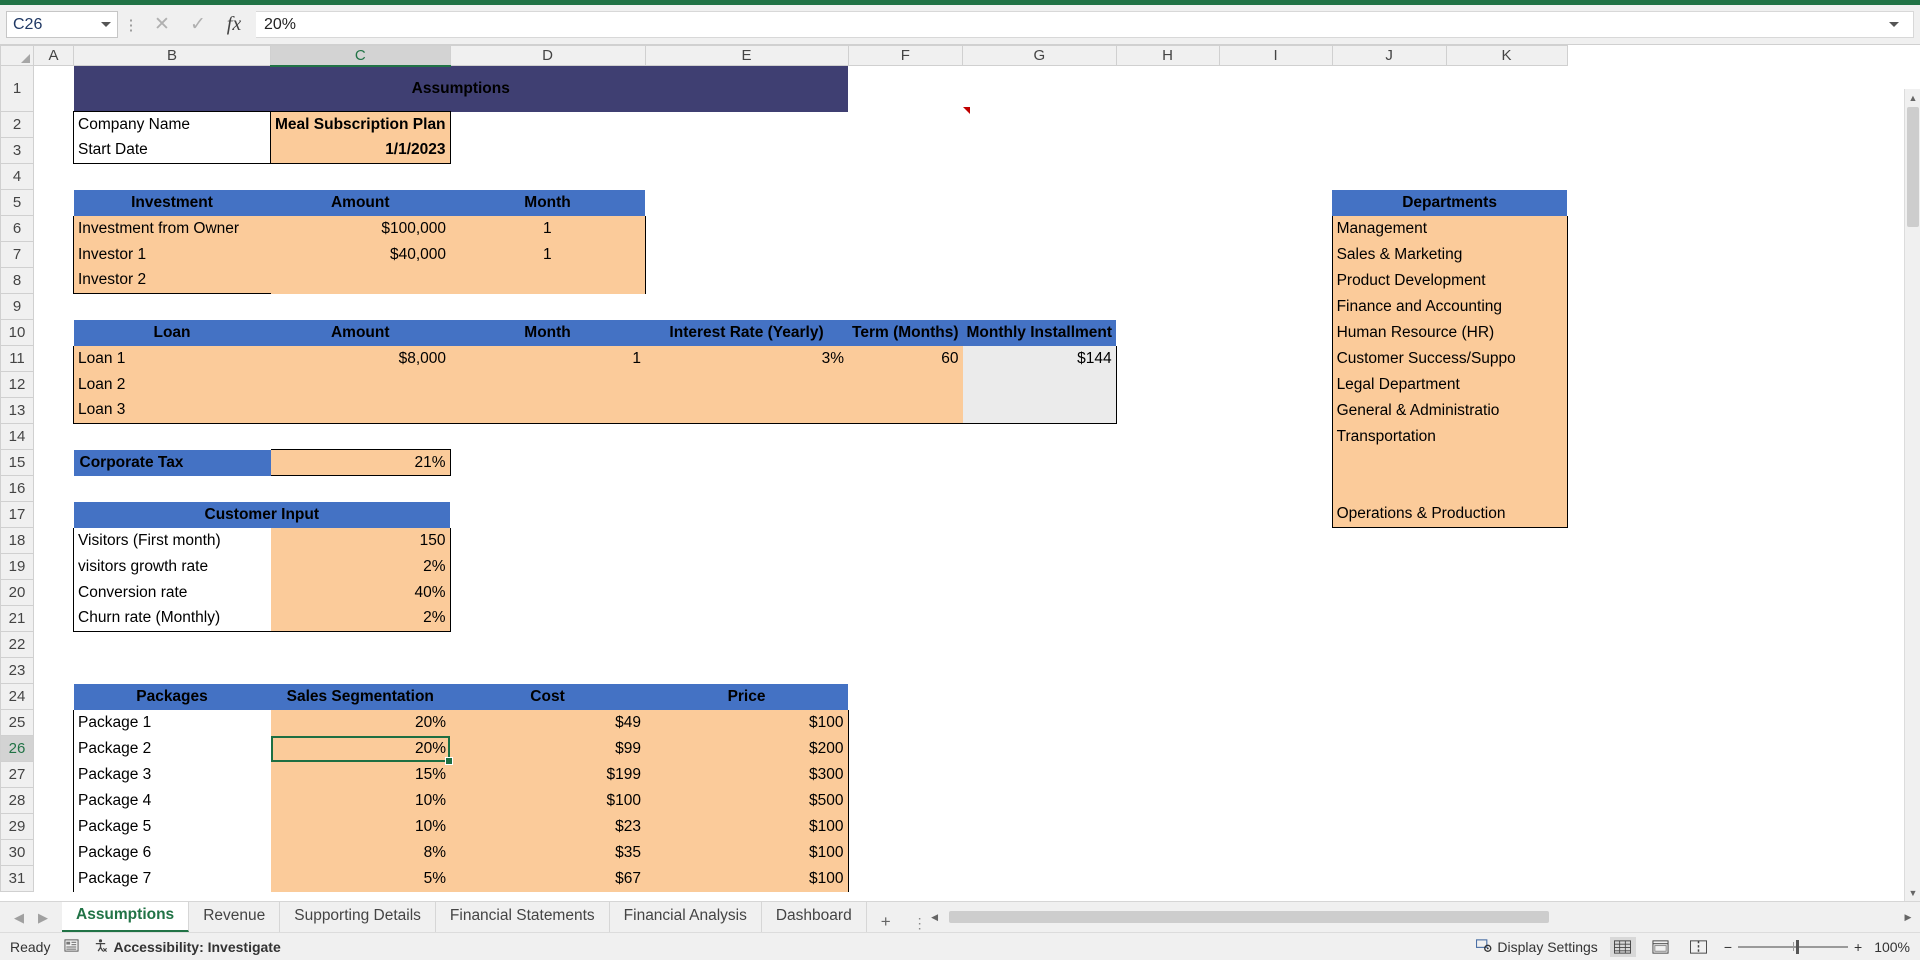 This screenshot has width=1920, height=966. Describe the element at coordinates (746, 55) in the screenshot. I see `column-header-E: E` at that location.